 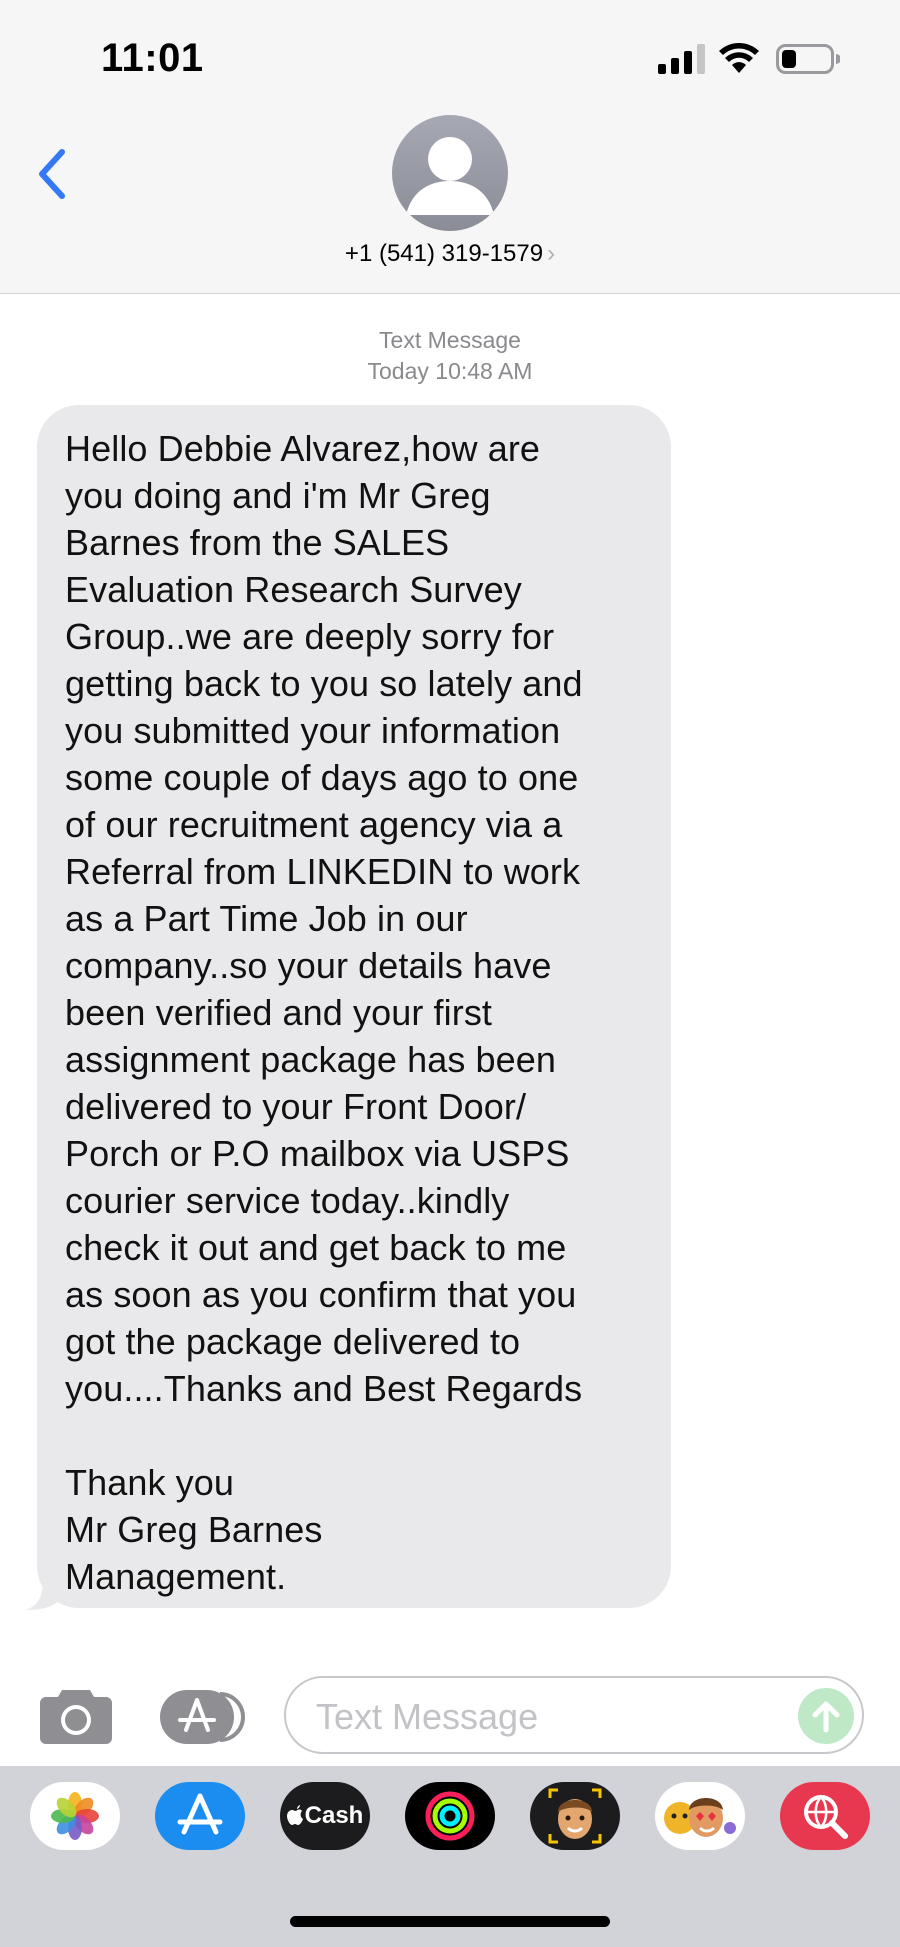 I want to click on status-time: 11:01, so click(x=152, y=58).